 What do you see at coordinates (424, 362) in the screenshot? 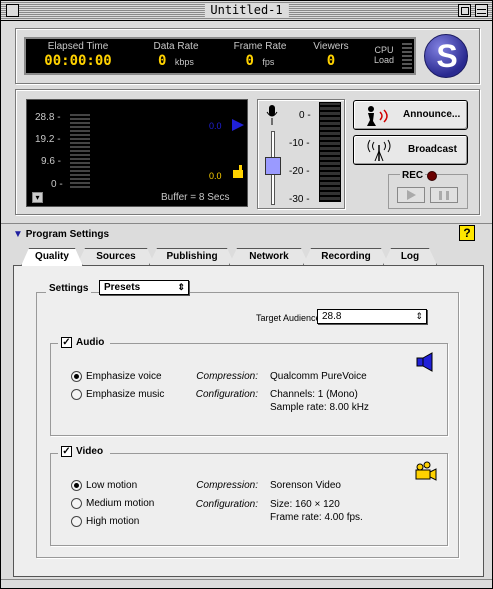
I see `speaker-flag-icon` at bounding box center [424, 362].